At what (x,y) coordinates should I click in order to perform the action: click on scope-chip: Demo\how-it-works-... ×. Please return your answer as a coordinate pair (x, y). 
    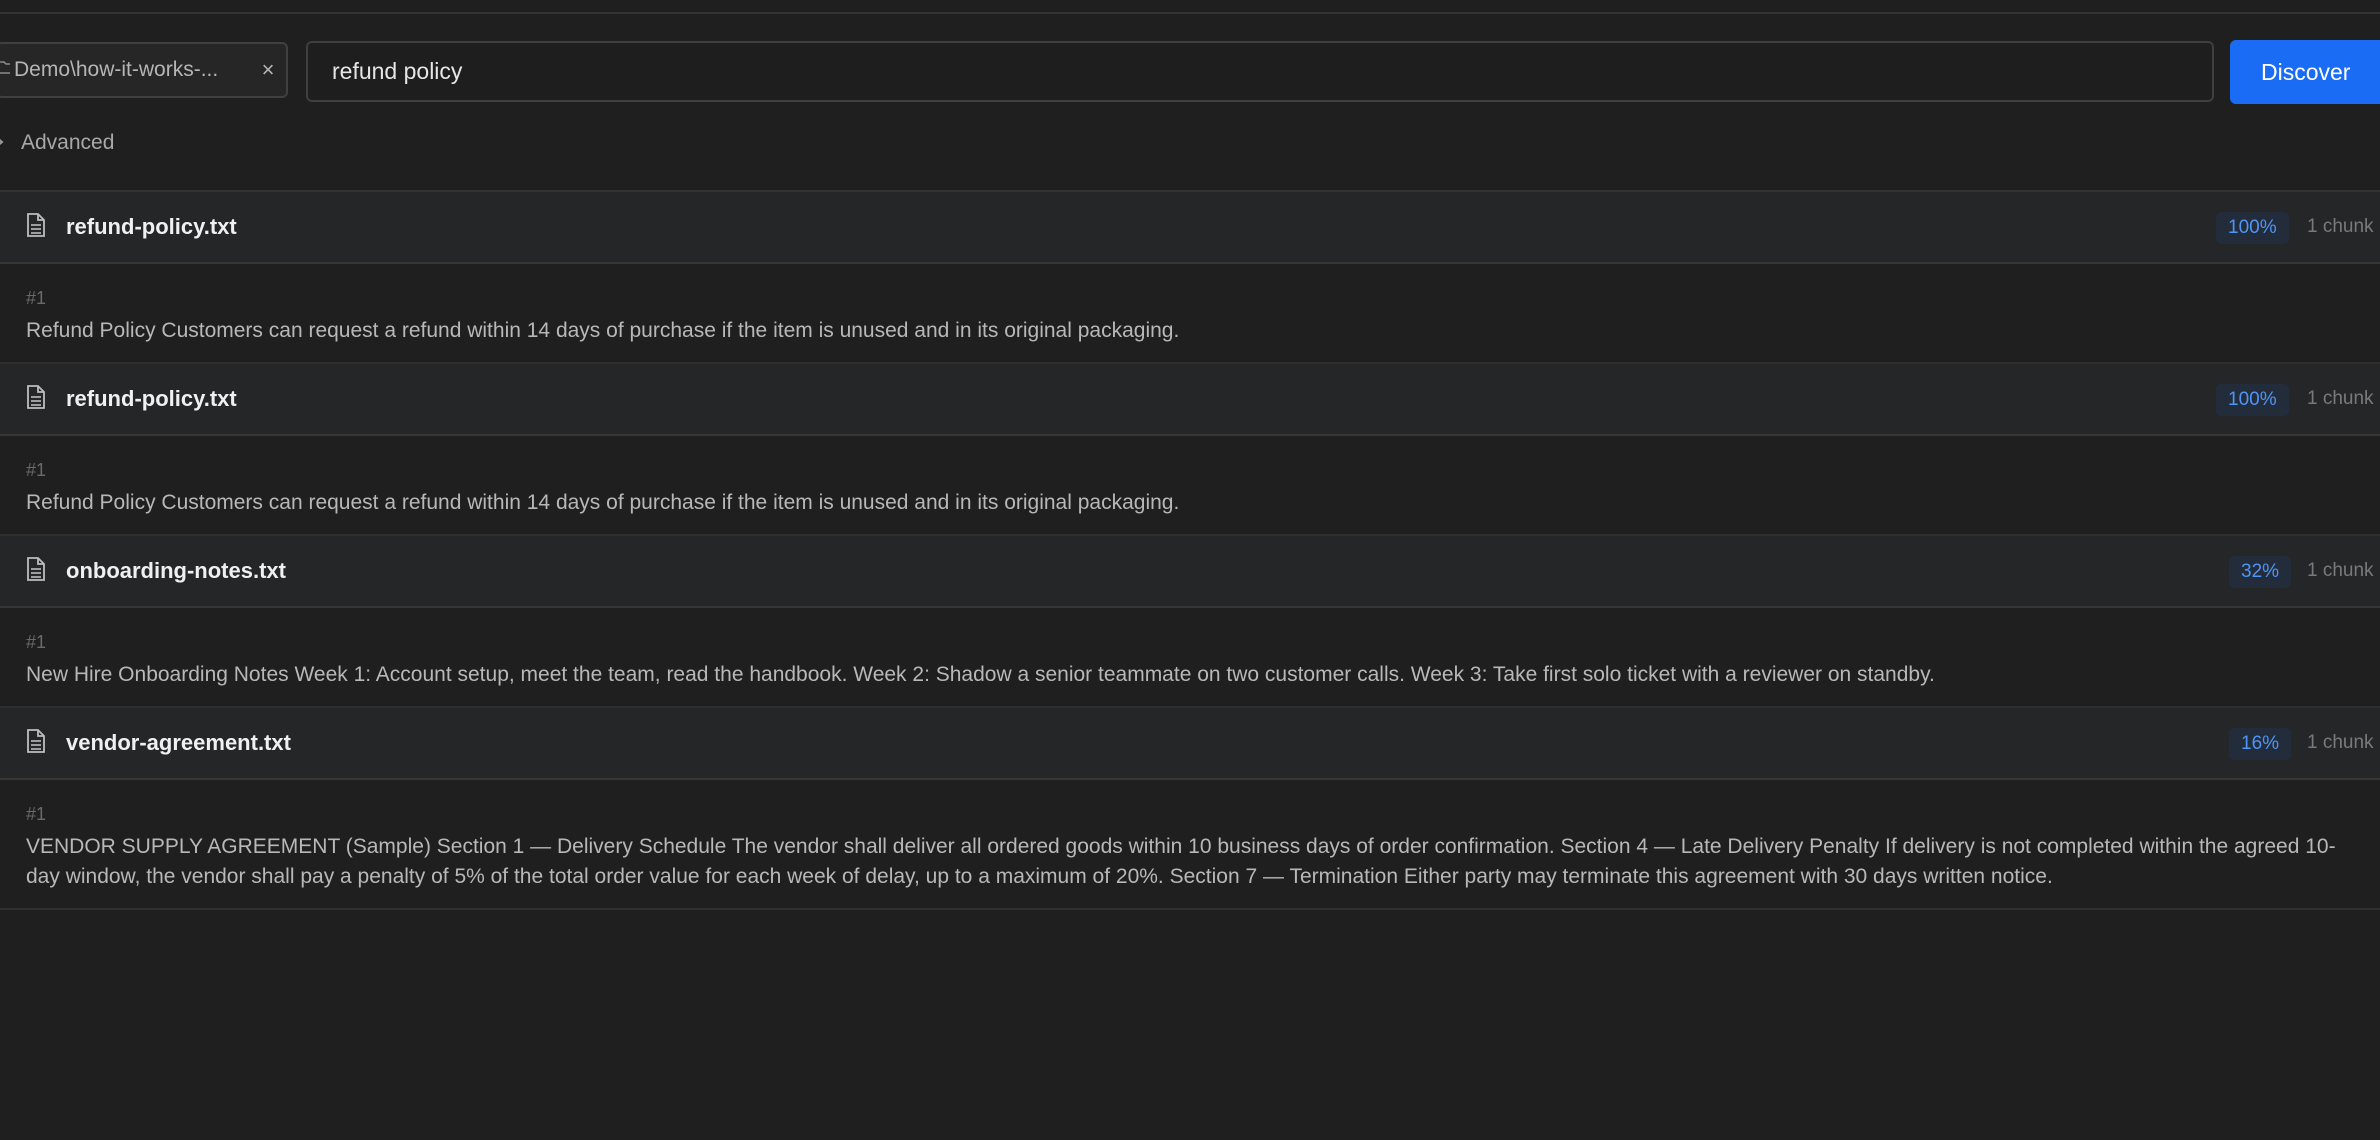
    Looking at the image, I should click on (144, 70).